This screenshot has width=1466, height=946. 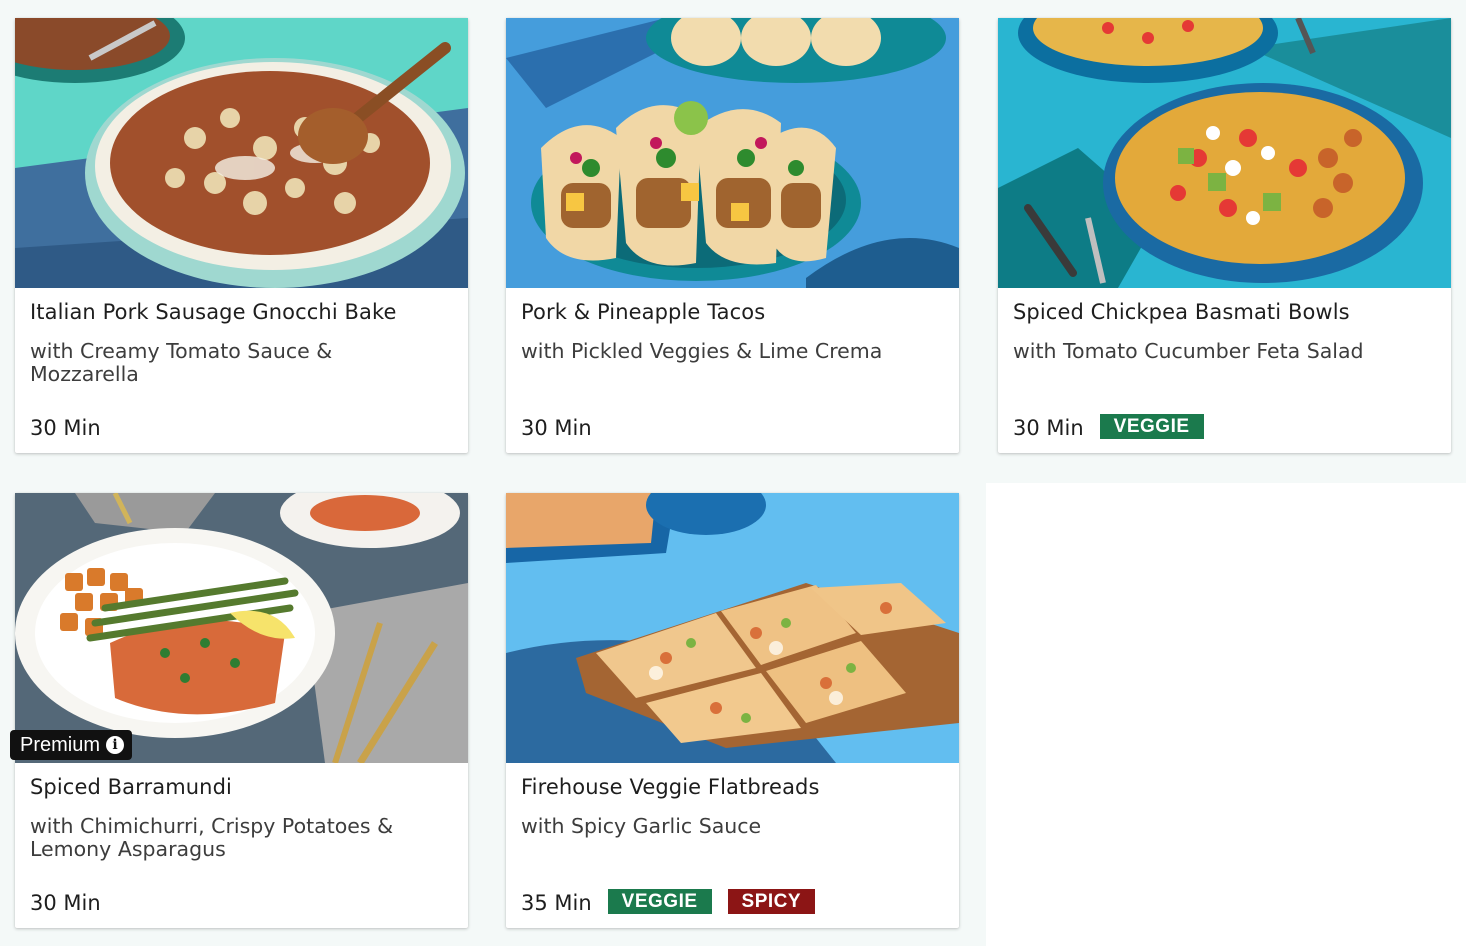 What do you see at coordinates (60, 744) in the screenshot?
I see `premium-label: Premium` at bounding box center [60, 744].